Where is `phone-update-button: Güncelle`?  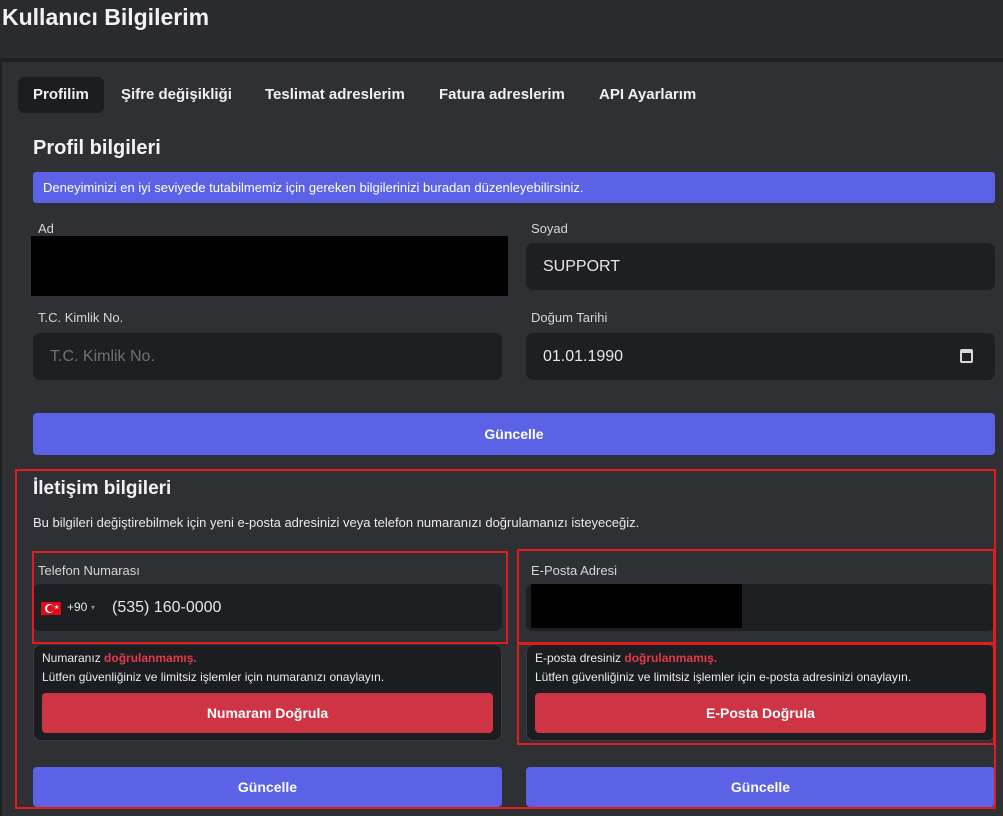
phone-update-button: Güncelle is located at coordinates (267, 787).